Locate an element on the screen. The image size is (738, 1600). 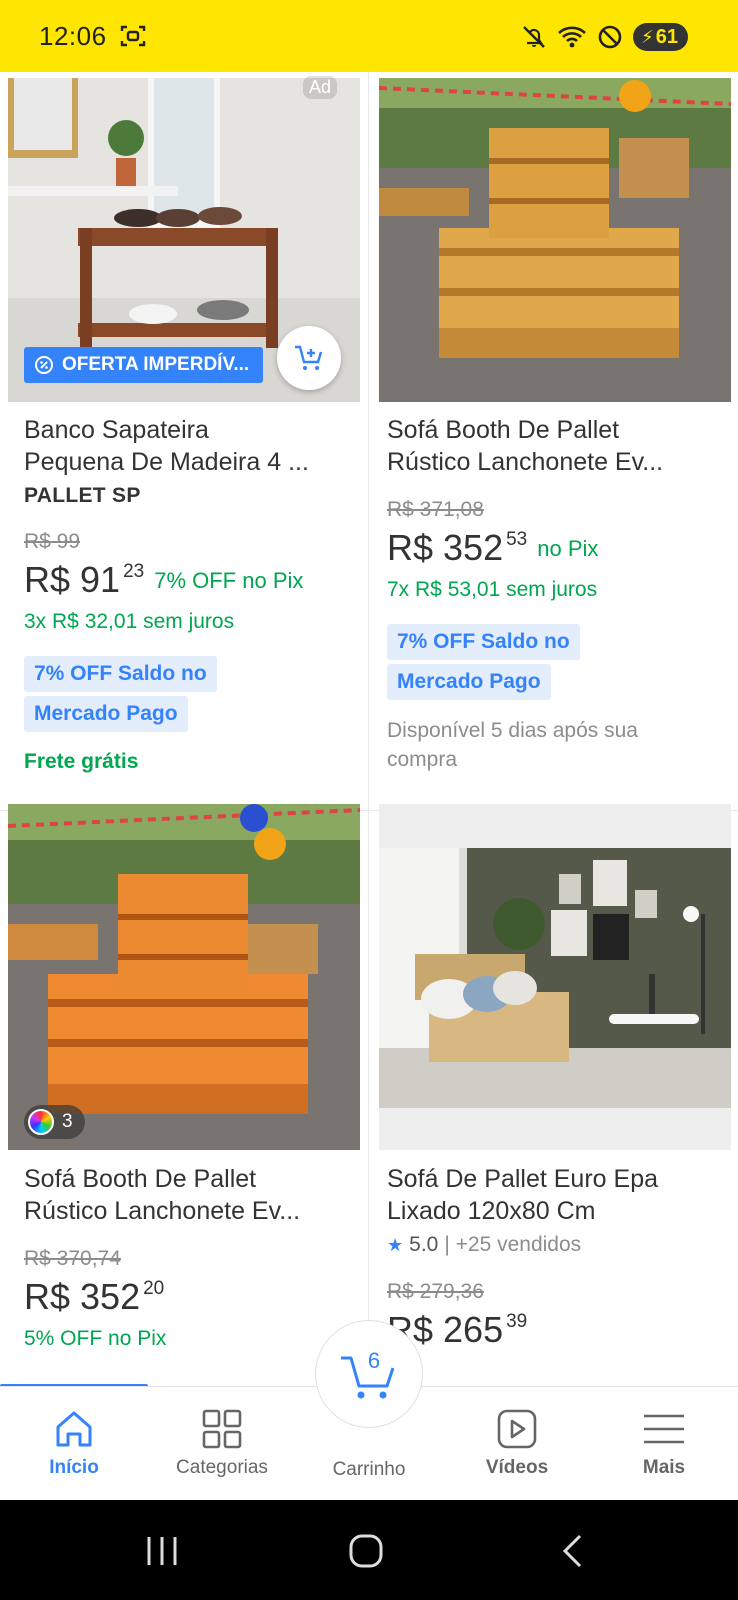
old-price: R$ 279,36 is located at coordinates (435, 1291).